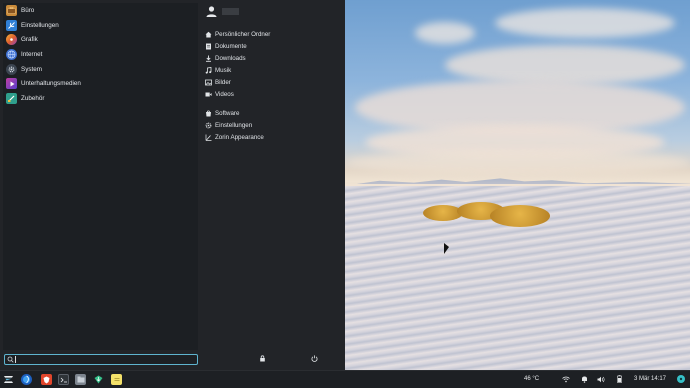  What do you see at coordinates (11, 54) in the screenshot?
I see `globe-icon` at bounding box center [11, 54].